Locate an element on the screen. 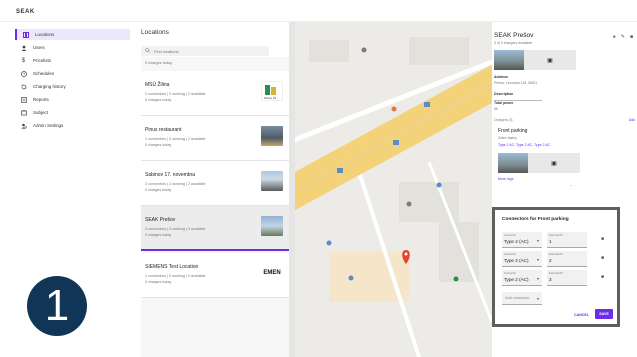 This screenshot has height=357, width=637. edit-icon: ✎ is located at coordinates (623, 37).